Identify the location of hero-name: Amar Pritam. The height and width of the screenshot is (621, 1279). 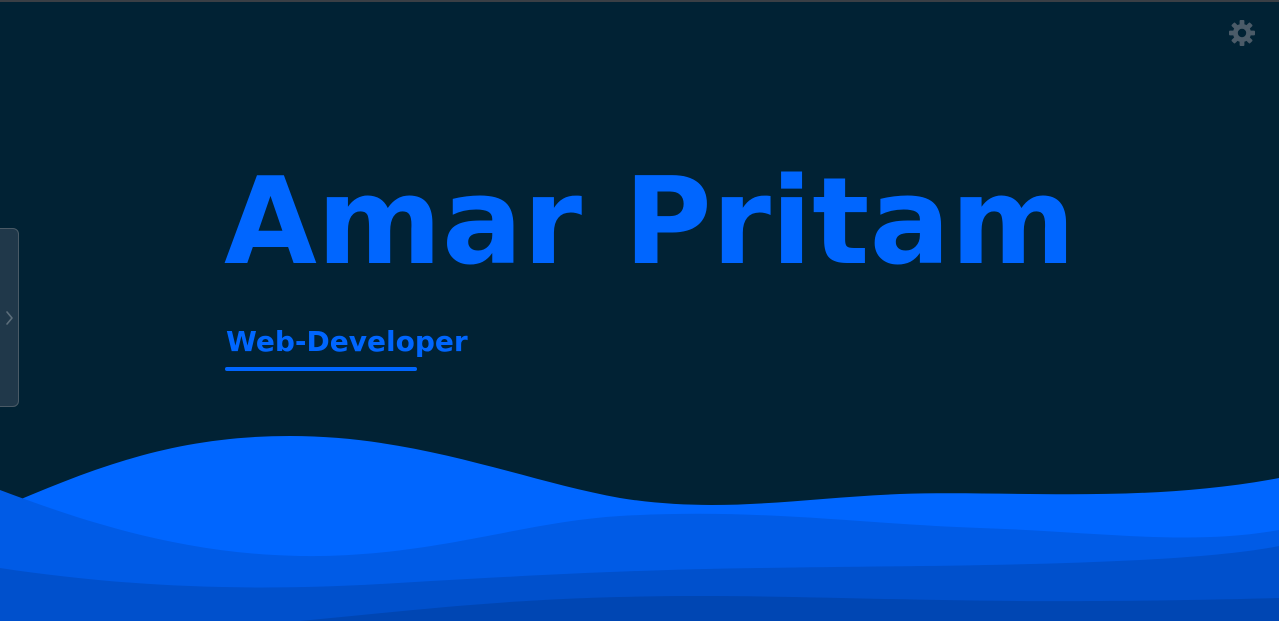
(650, 222).